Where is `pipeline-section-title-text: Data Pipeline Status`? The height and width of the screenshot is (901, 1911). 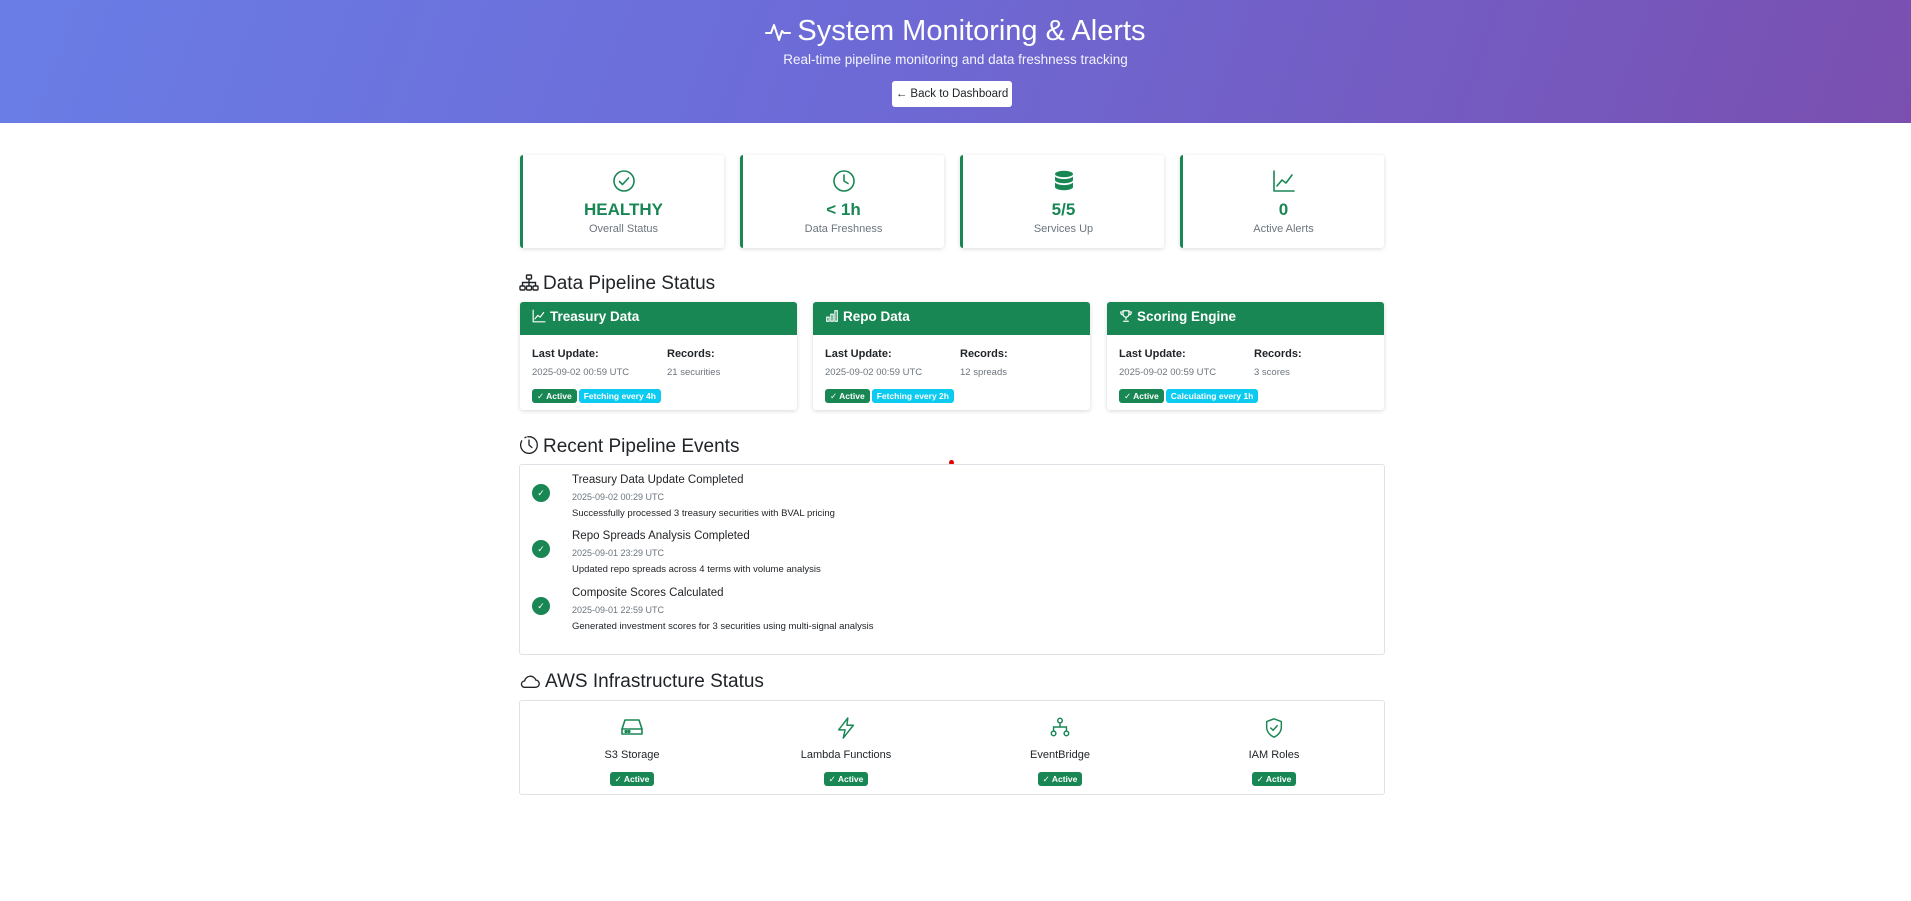 pipeline-section-title-text: Data Pipeline Status is located at coordinates (629, 283).